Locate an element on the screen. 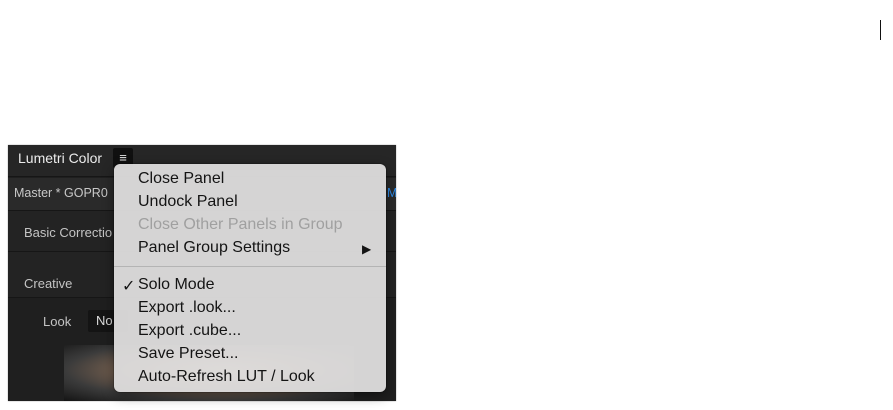  menu-item-label: Close Other Panels in Group is located at coordinates (240, 224).